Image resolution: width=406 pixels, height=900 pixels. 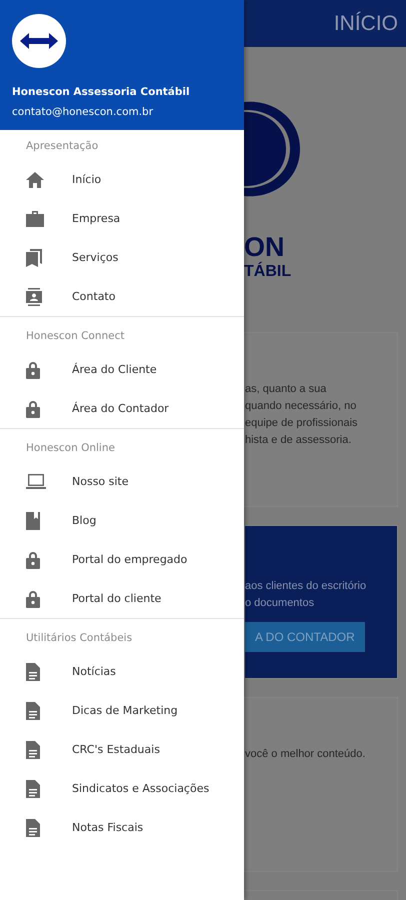 What do you see at coordinates (268, 272) in the screenshot?
I see `logo-subtext: TÁBIL` at bounding box center [268, 272].